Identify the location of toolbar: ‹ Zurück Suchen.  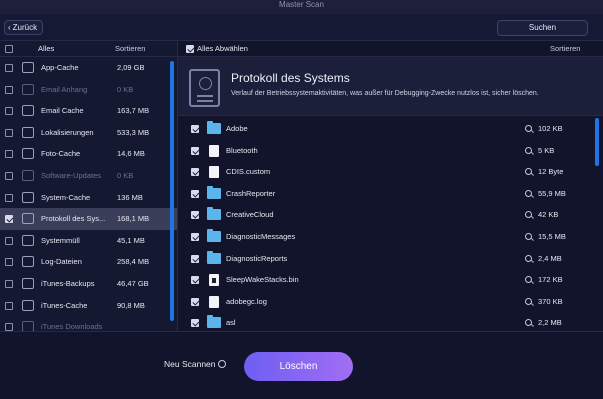
(301, 27).